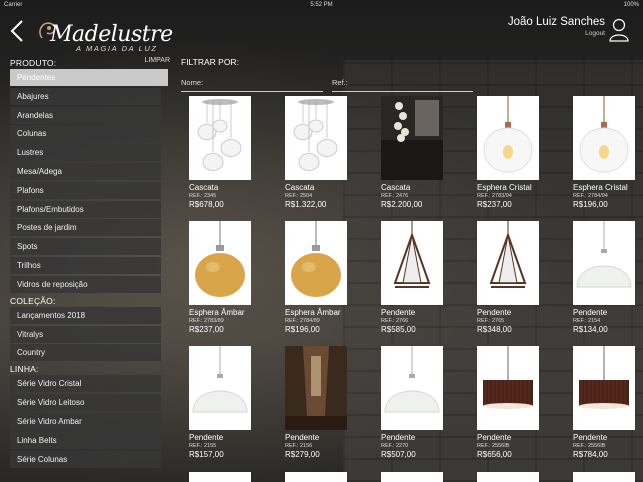 This screenshot has width=643, height=482. I want to click on chevron-left-icon, so click(16, 31).